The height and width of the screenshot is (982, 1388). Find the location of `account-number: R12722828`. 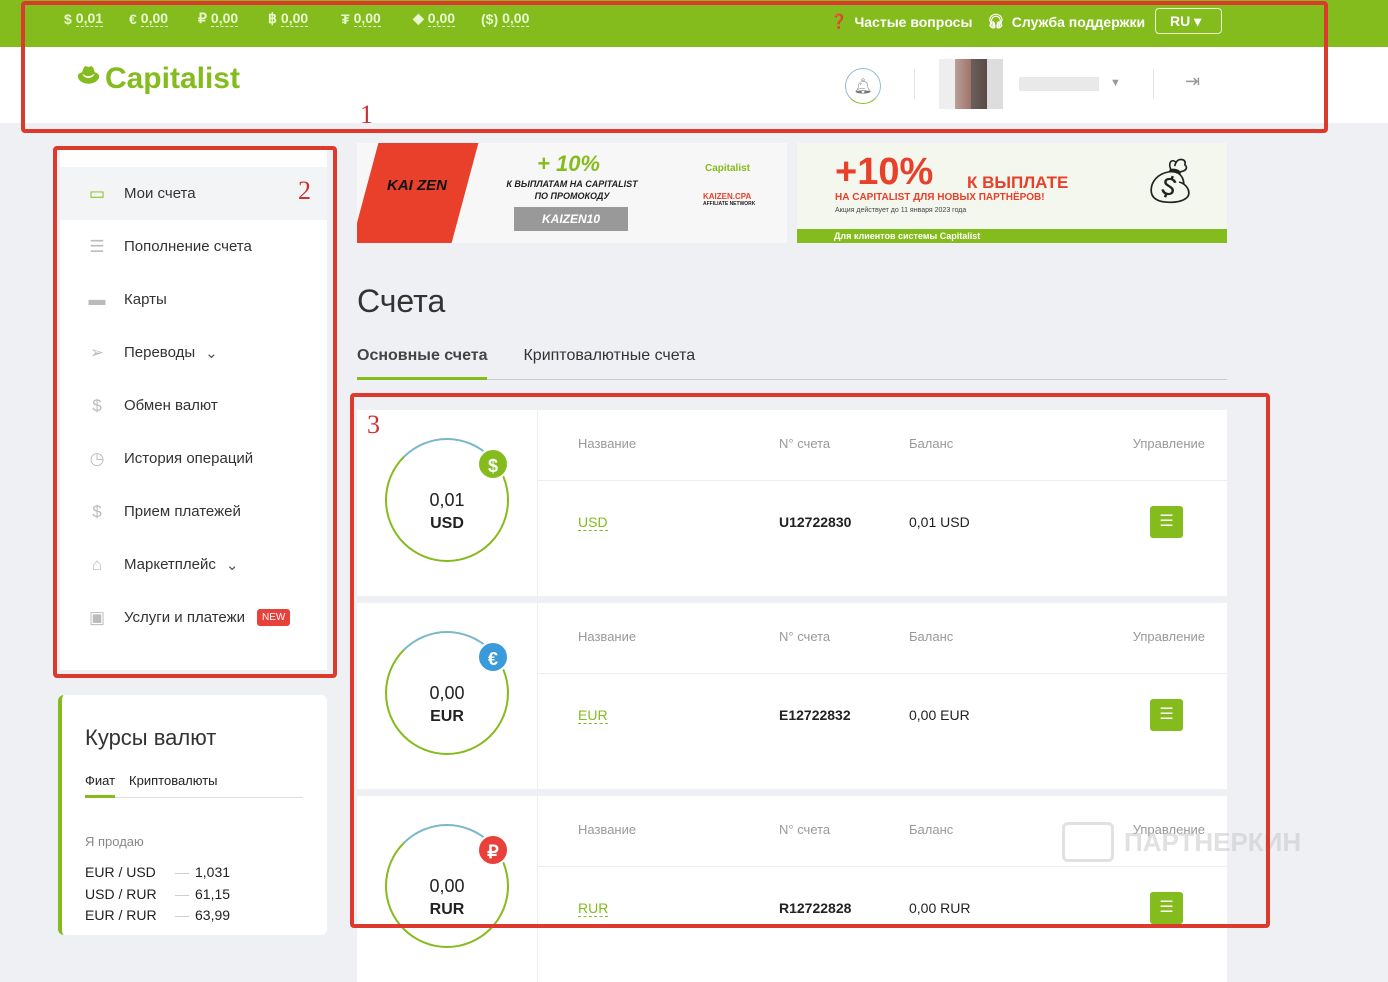

account-number: R12722828 is located at coordinates (815, 908).